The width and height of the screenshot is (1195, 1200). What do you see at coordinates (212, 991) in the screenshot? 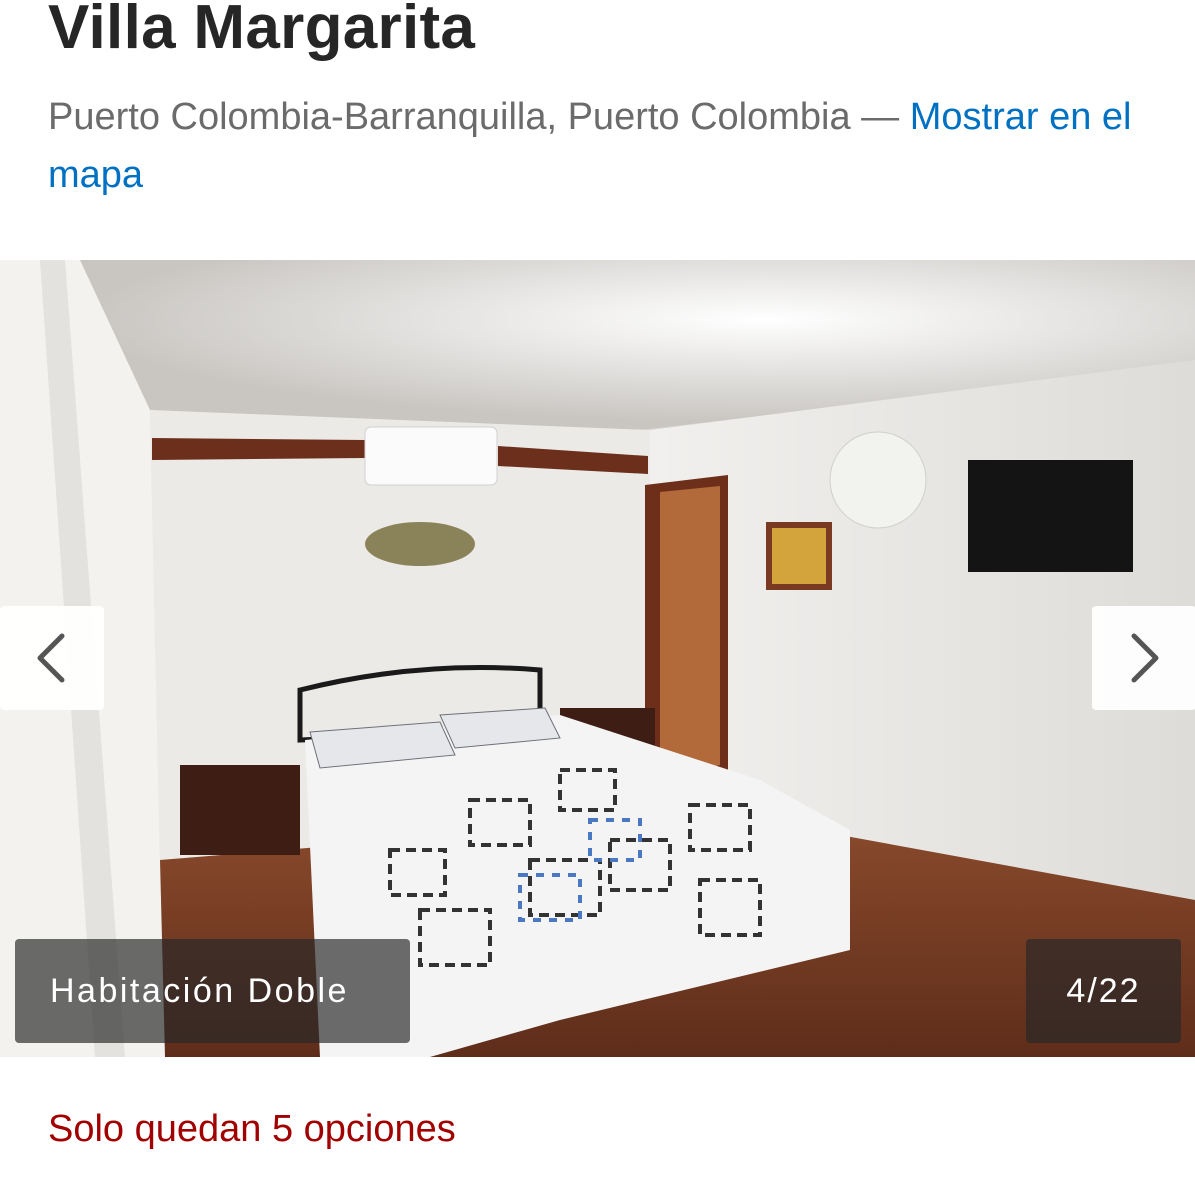
I see `photo-caption: Habitación Doble` at bounding box center [212, 991].